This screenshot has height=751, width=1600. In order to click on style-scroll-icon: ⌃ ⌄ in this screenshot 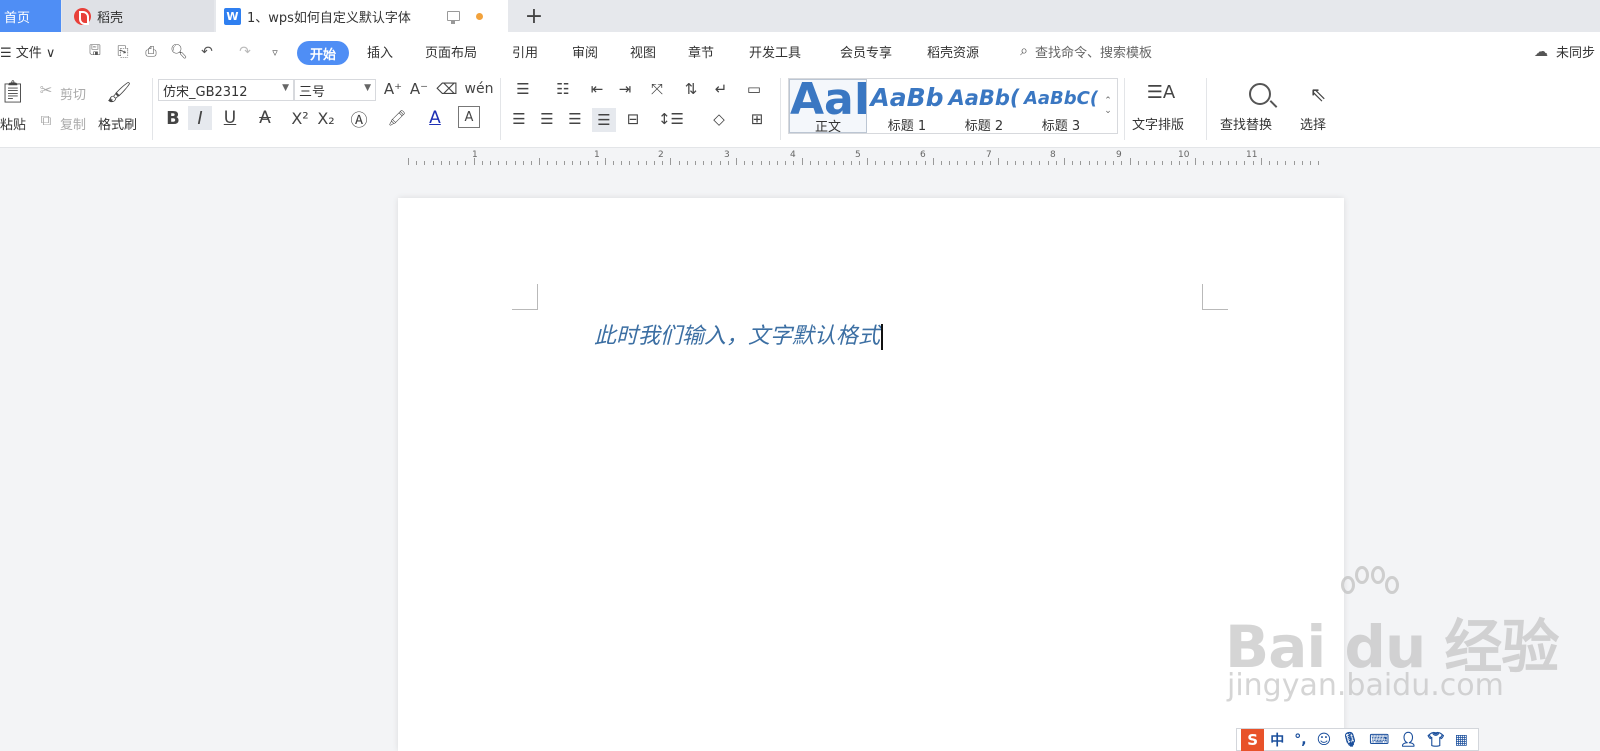, I will do `click(1108, 106)`.